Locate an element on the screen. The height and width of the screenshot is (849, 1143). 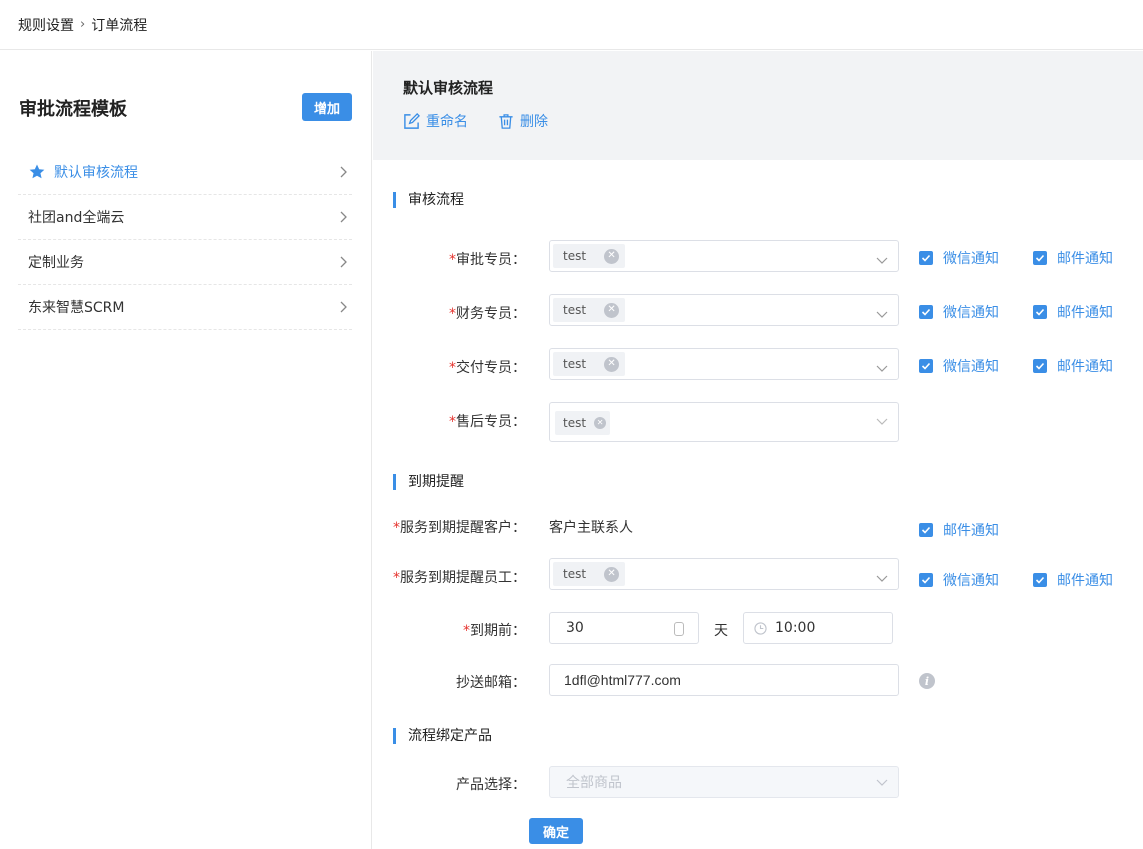
delivery-email-checkbox: 邮件通知 is located at coordinates (1073, 366).